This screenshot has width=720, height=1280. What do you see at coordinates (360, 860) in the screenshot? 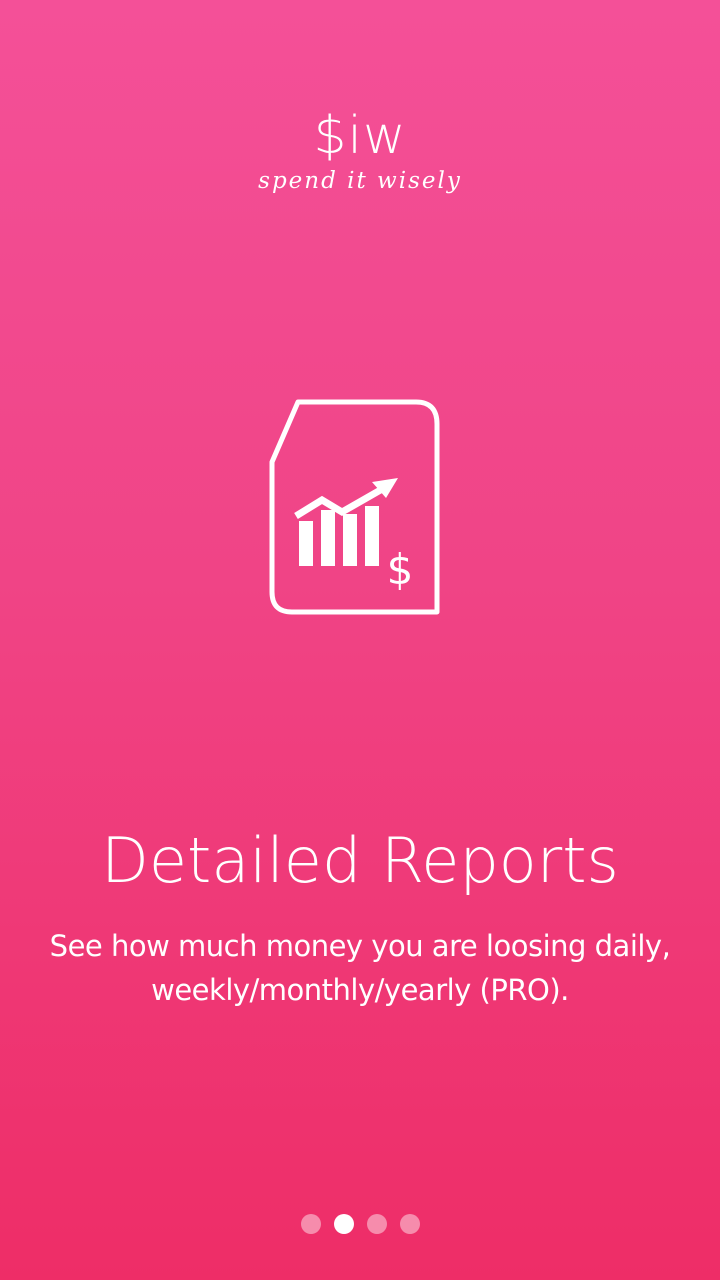
I see `slide-title: Detailed Reports` at bounding box center [360, 860].